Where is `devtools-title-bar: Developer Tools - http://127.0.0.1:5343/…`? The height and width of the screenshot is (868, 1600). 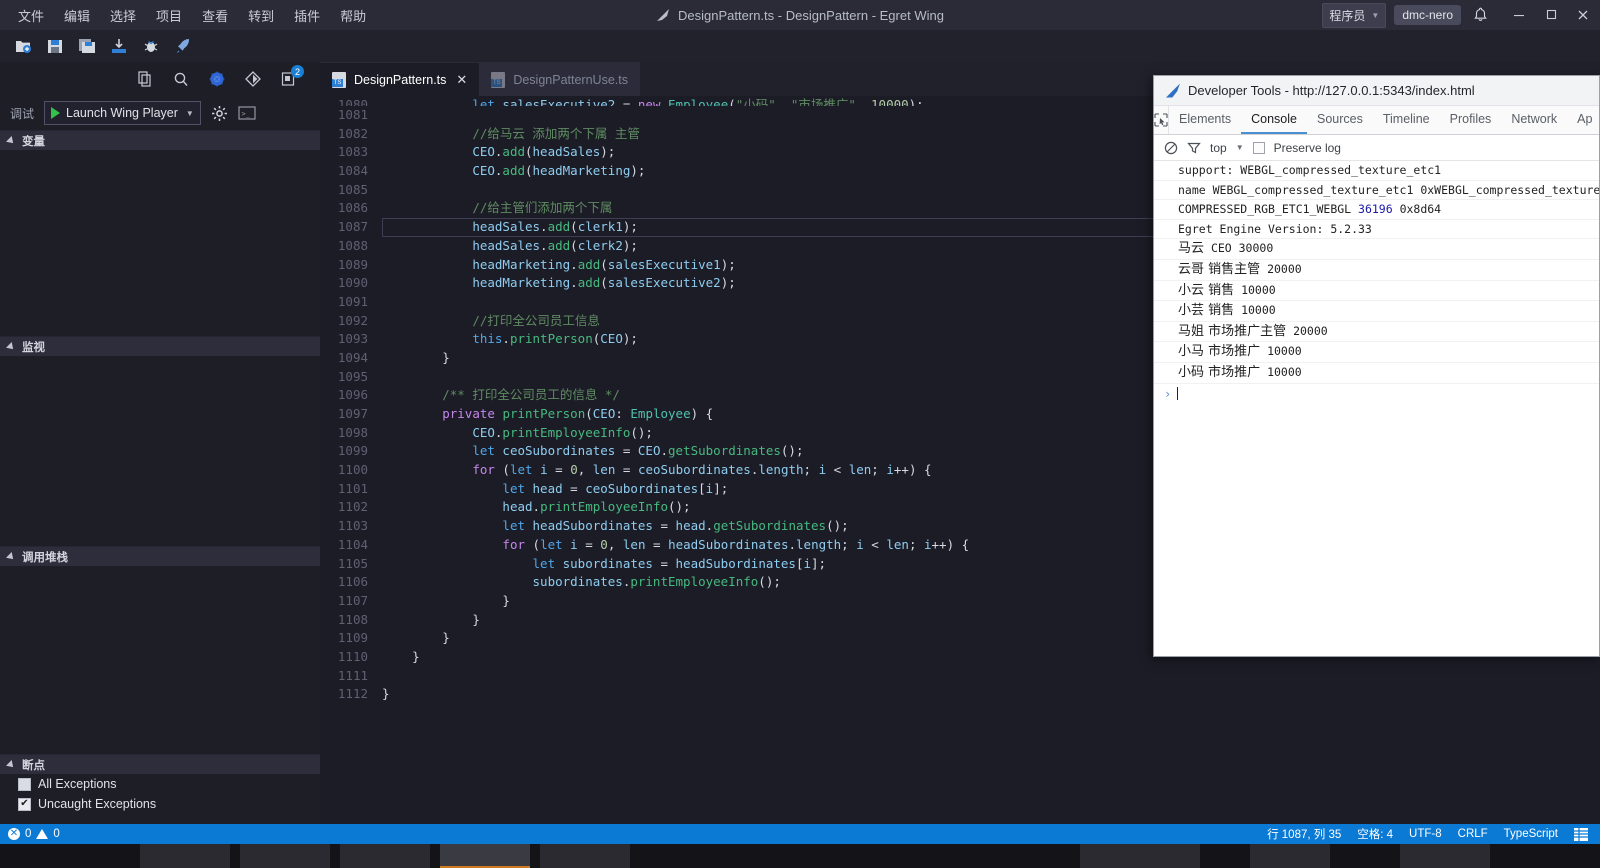 devtools-title-bar: Developer Tools - http://127.0.0.1:5343/… is located at coordinates (1376, 91).